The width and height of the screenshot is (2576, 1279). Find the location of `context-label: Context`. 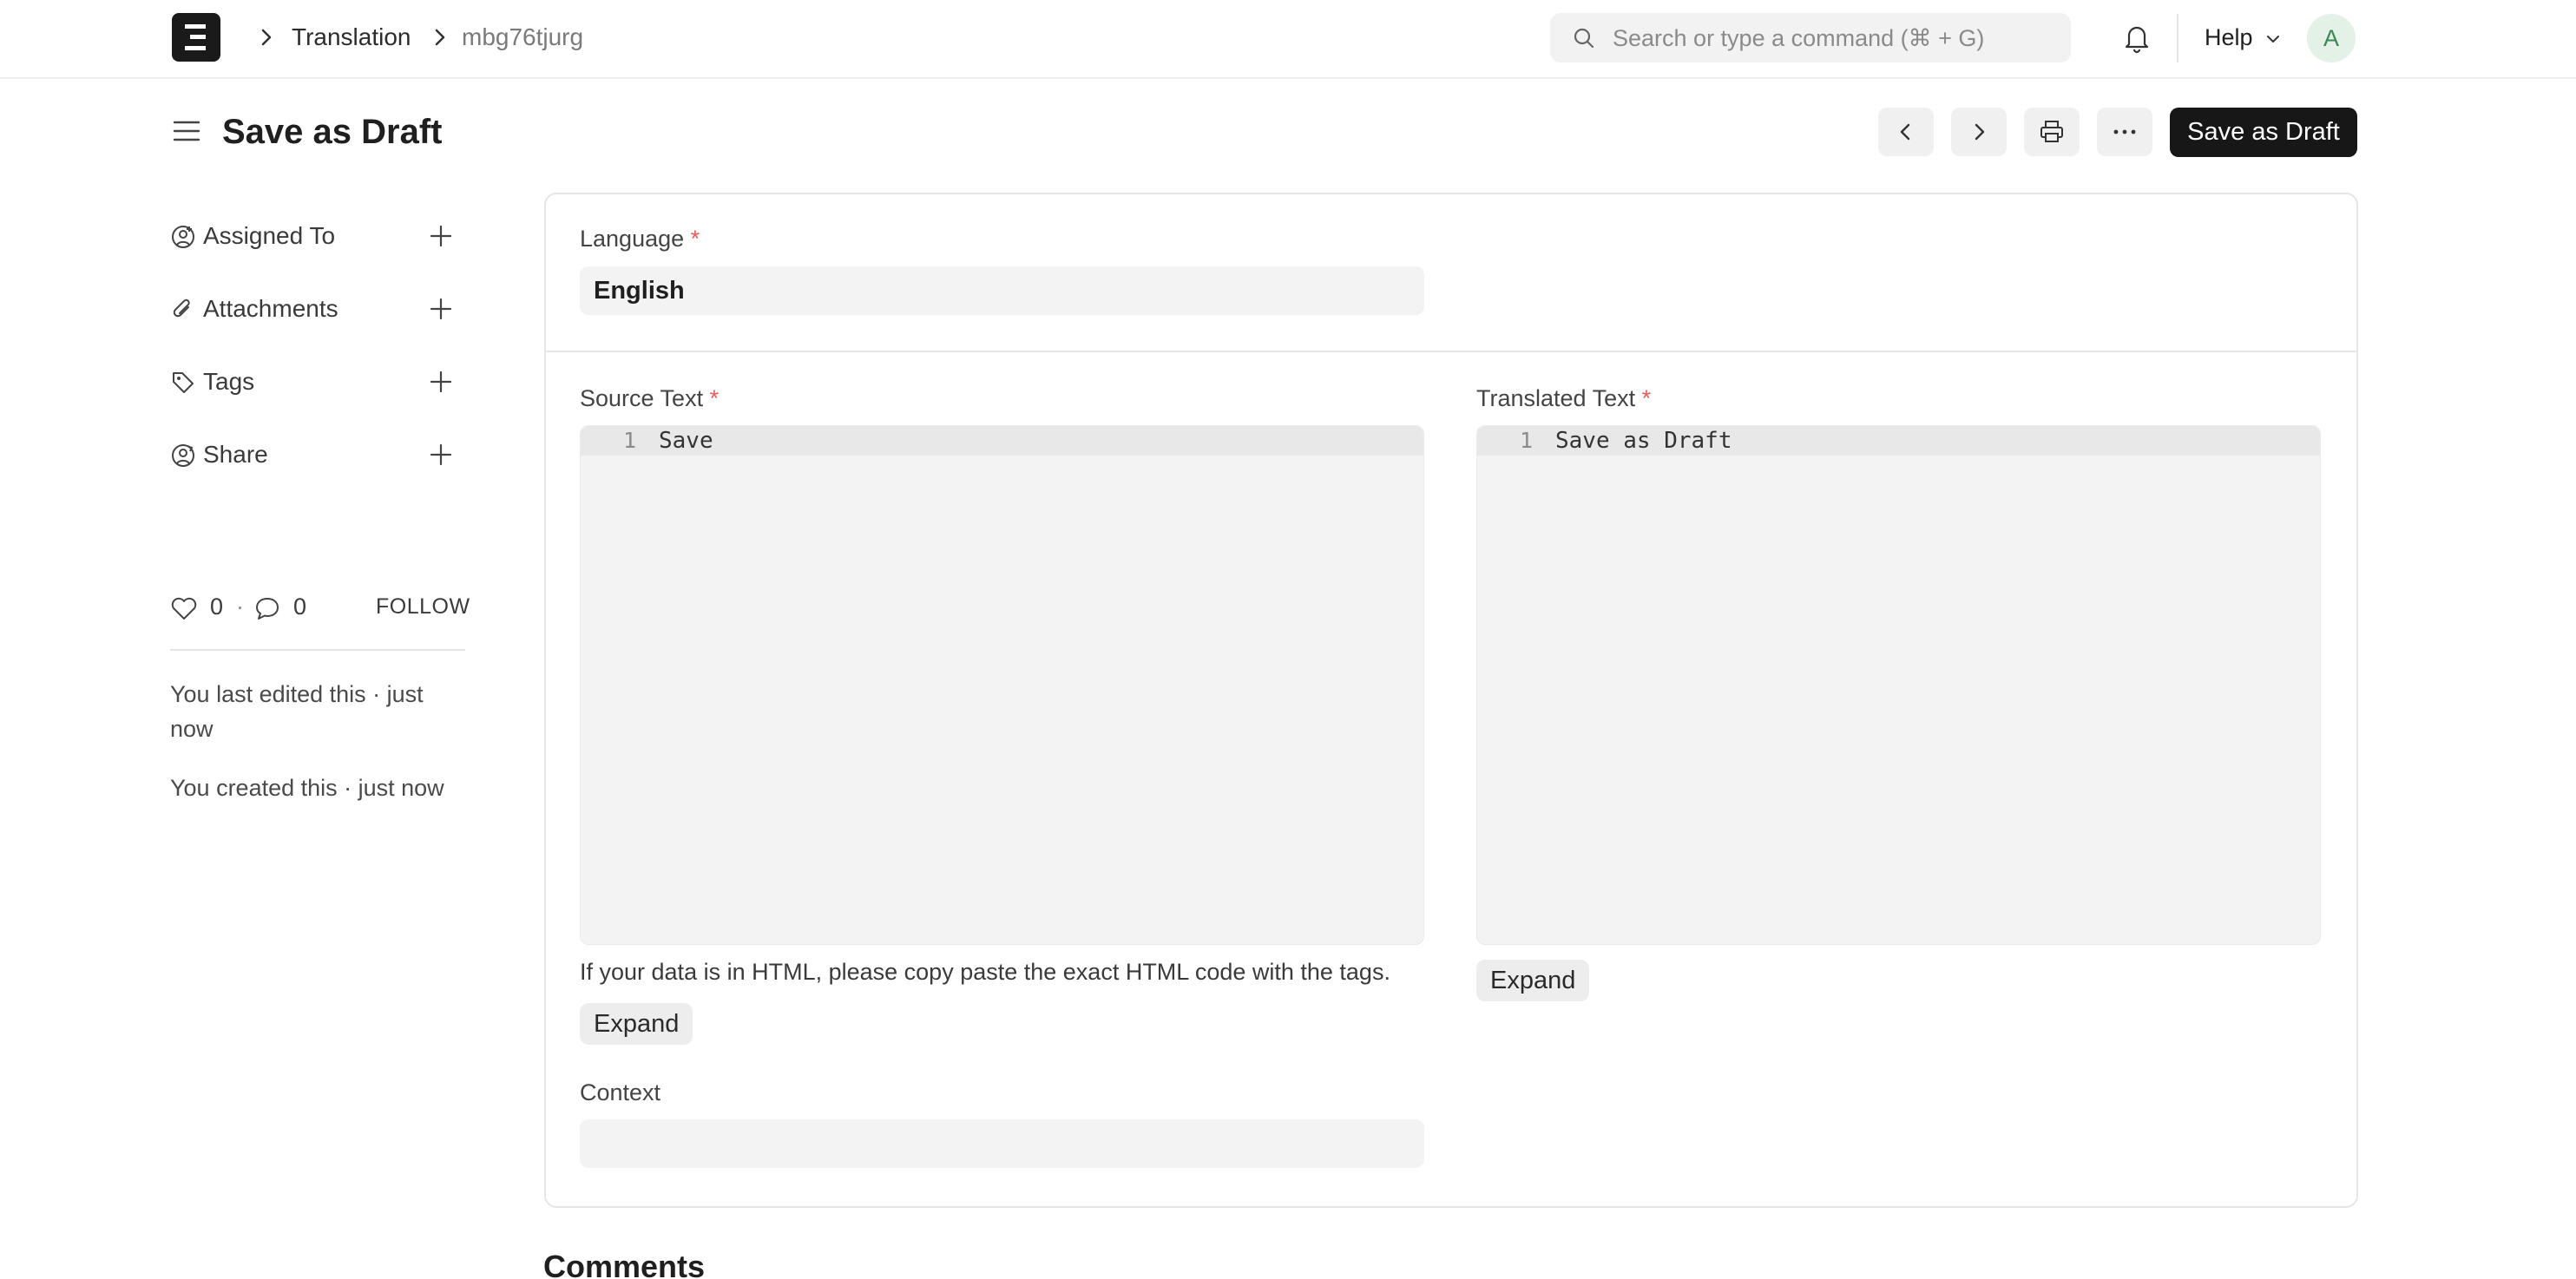

context-label: Context is located at coordinates (620, 1092).